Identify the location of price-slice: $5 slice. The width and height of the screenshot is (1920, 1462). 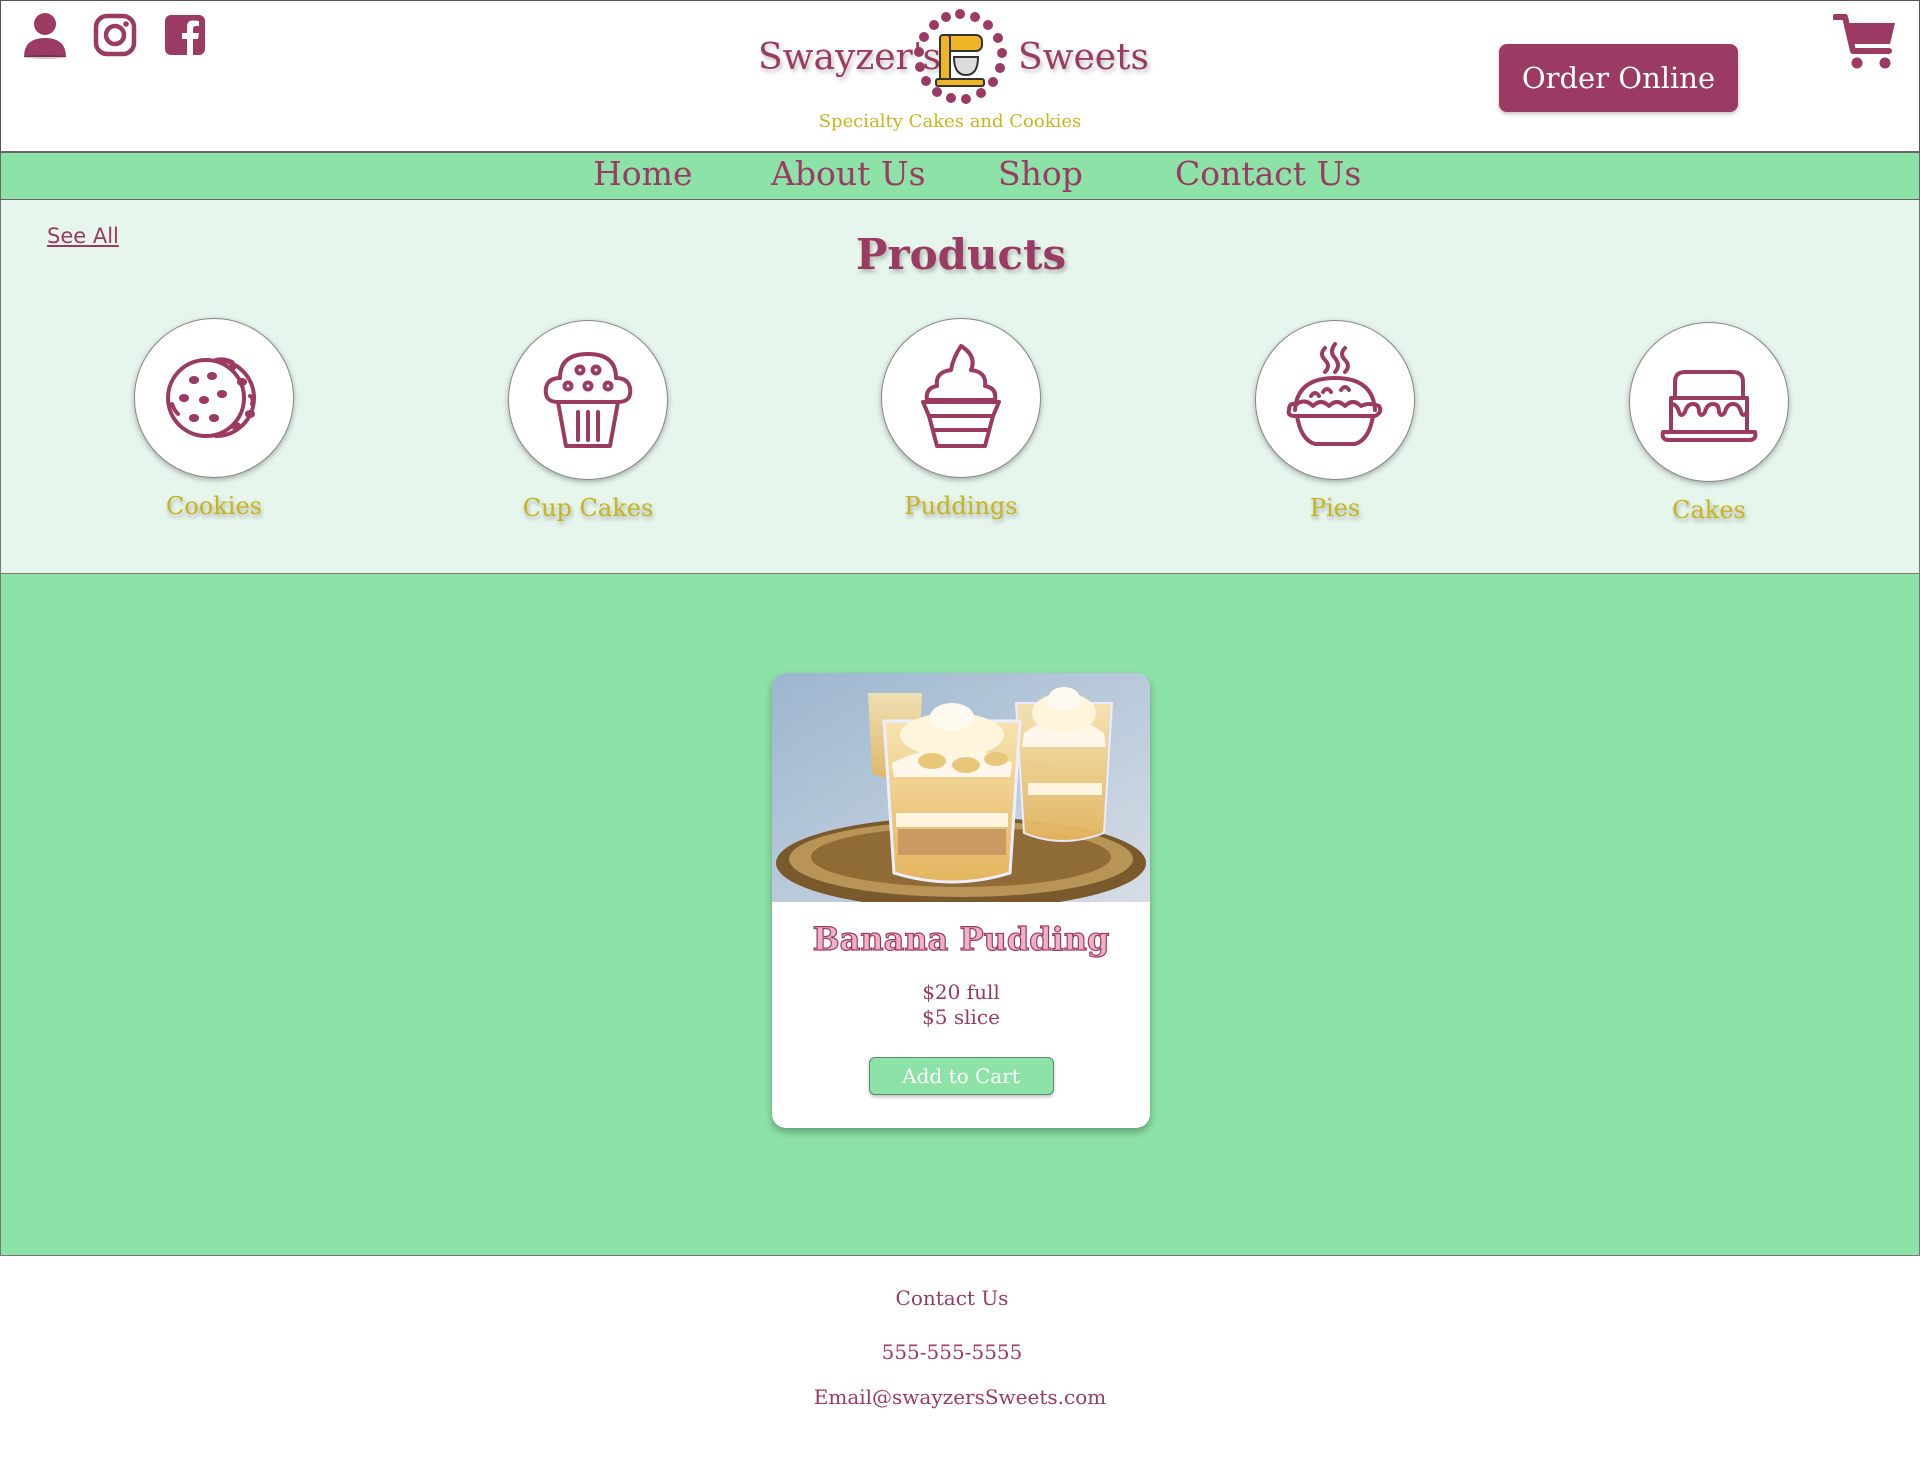
(961, 1017).